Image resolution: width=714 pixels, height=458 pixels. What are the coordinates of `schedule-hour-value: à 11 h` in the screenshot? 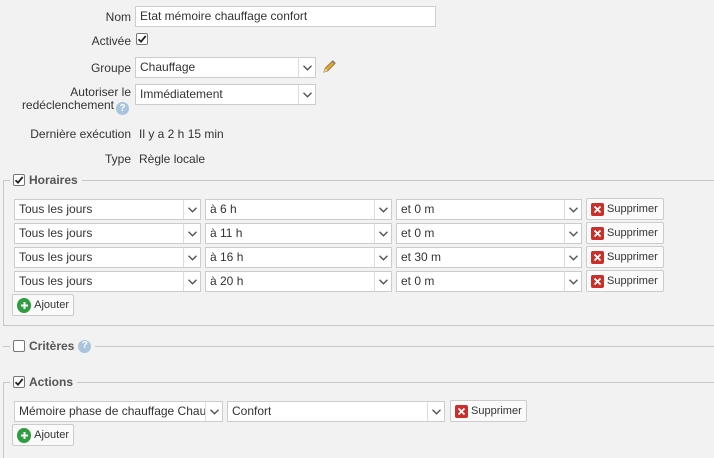 It's located at (226, 233).